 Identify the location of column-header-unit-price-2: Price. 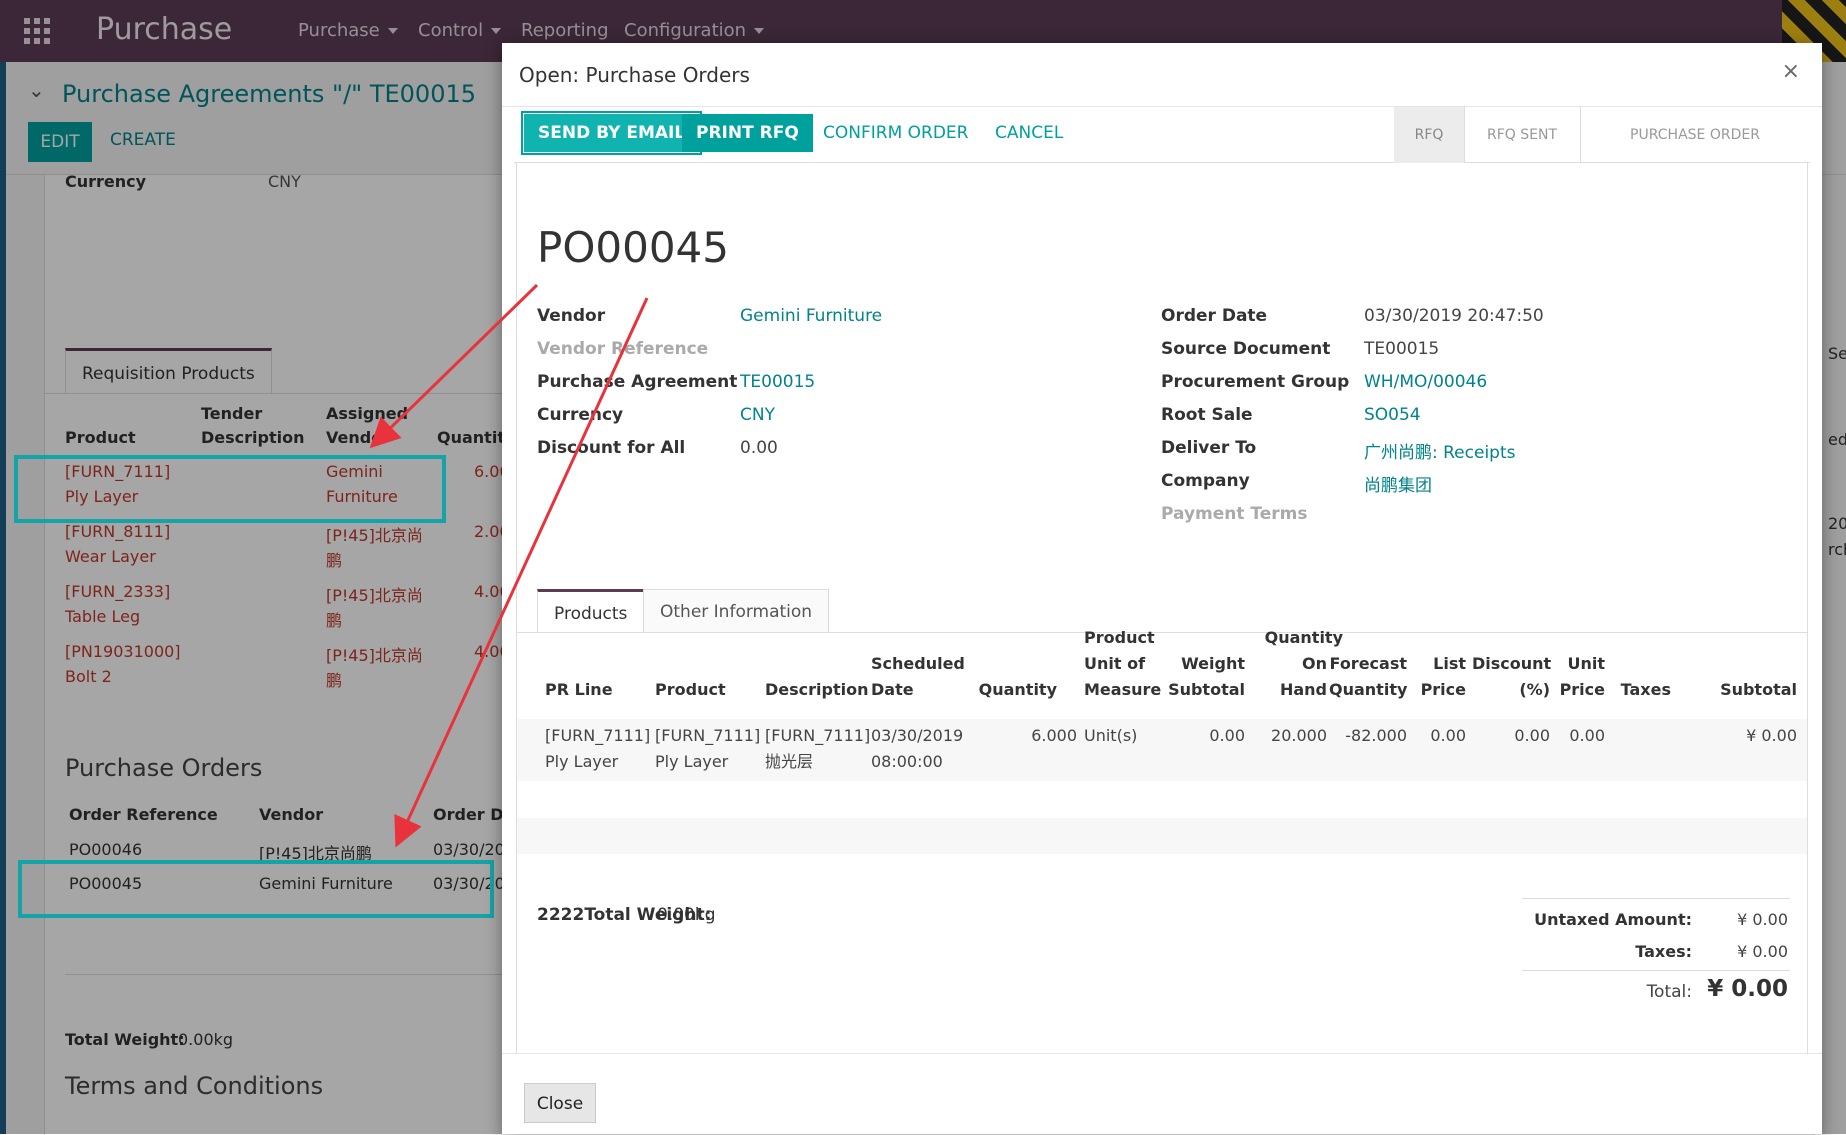
(1581, 690).